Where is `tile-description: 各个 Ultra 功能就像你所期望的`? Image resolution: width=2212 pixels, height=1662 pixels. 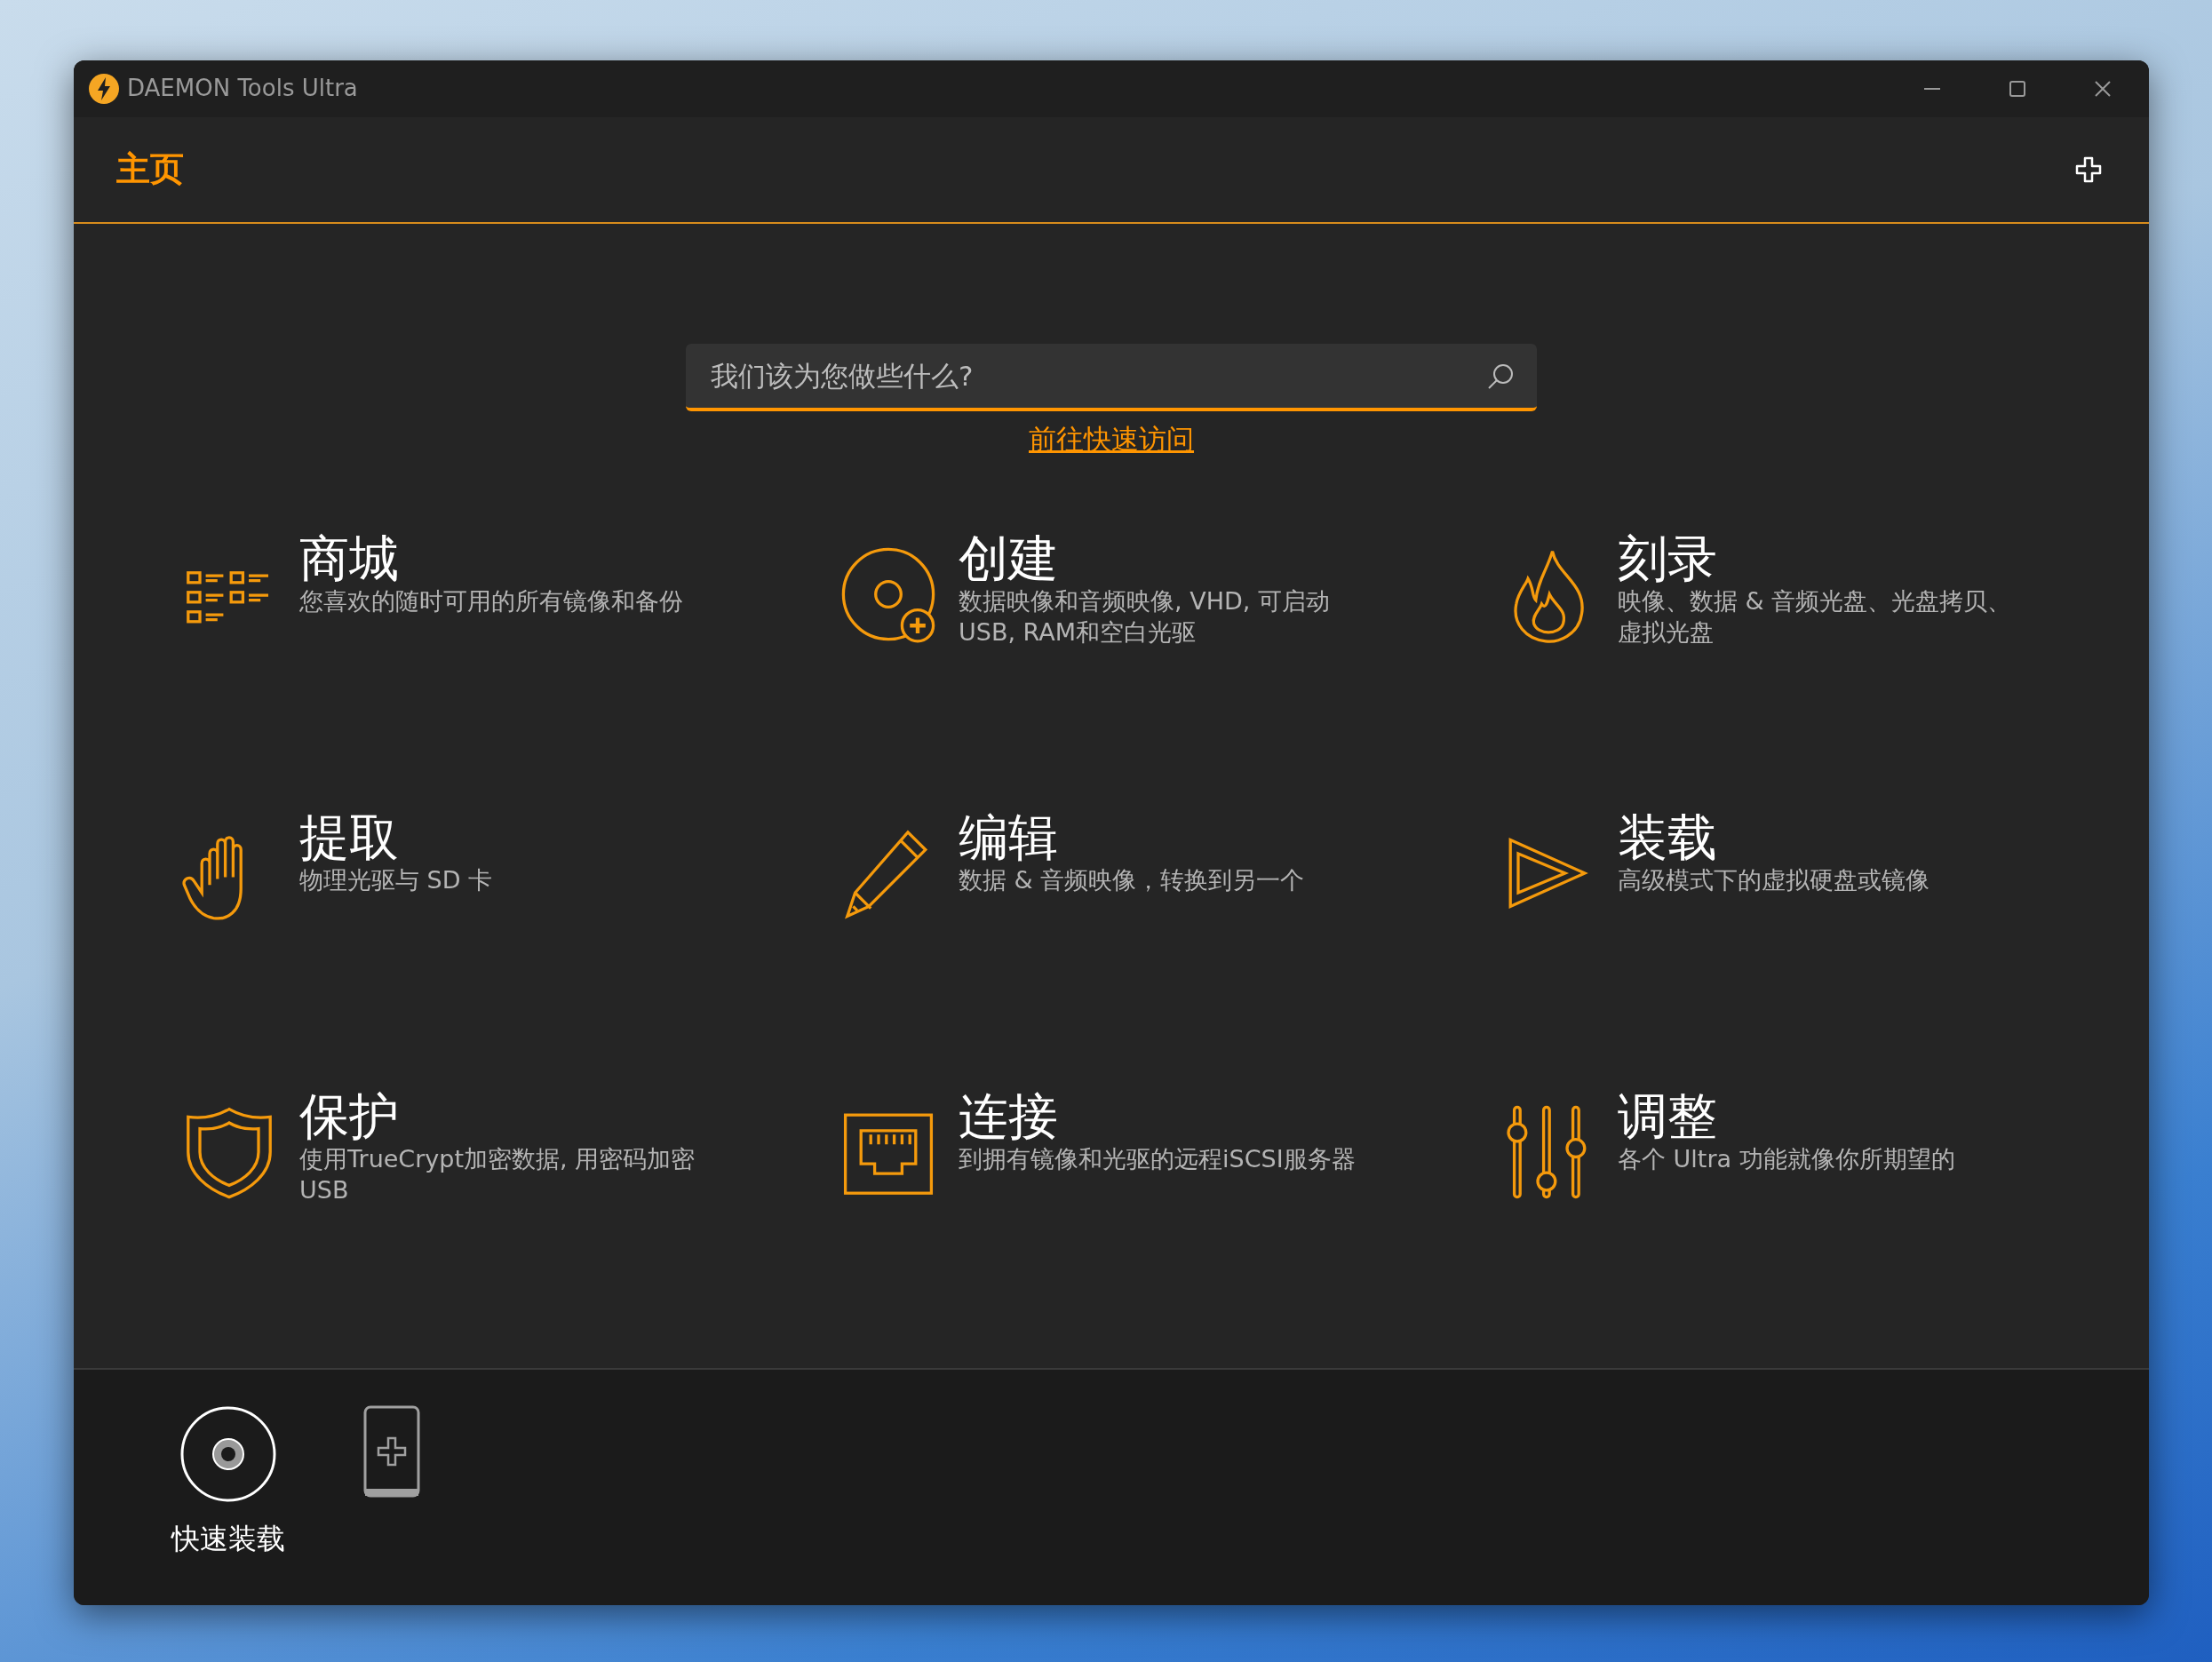
tile-description: 各个 Ultra 功能就像你所期望的 is located at coordinates (1787, 1159).